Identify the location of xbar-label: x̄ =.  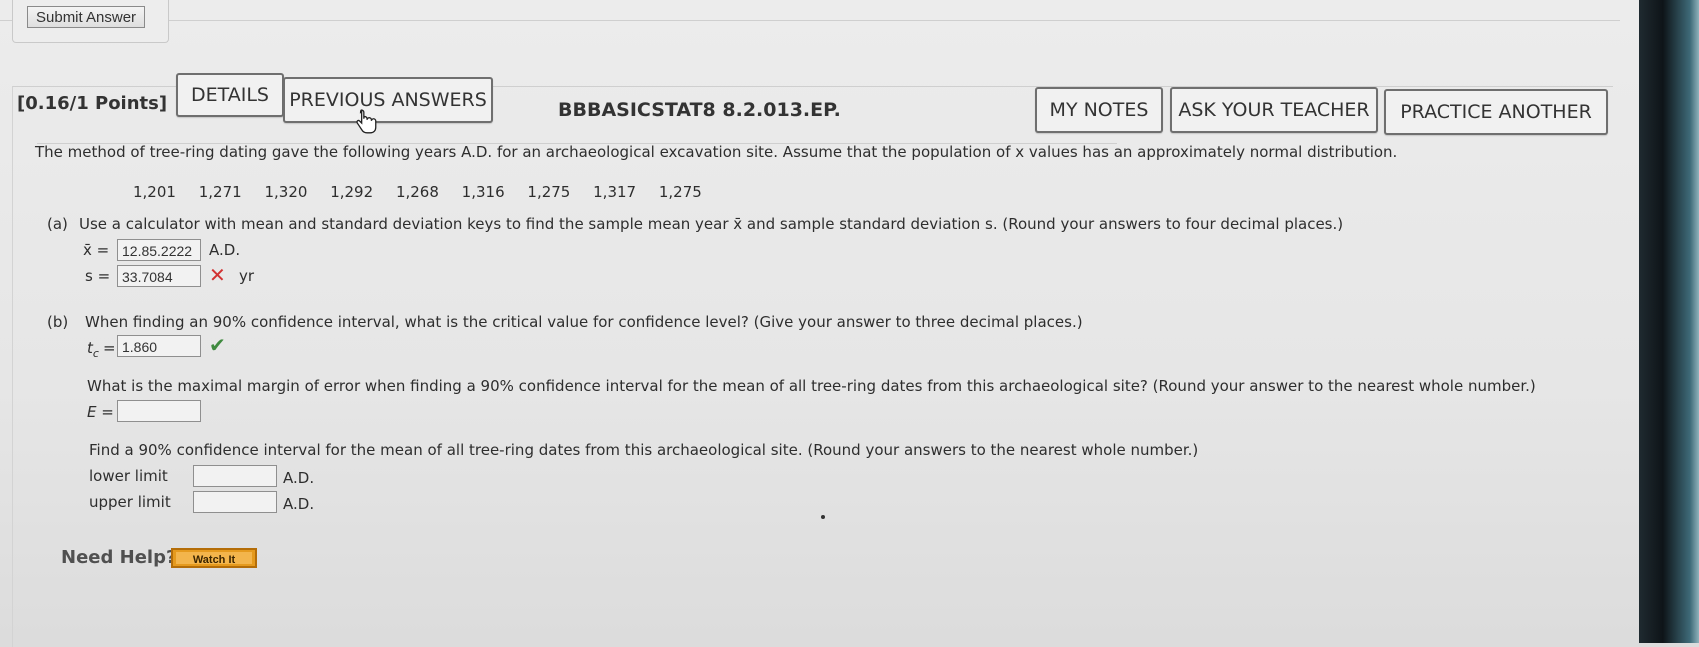
(96, 250).